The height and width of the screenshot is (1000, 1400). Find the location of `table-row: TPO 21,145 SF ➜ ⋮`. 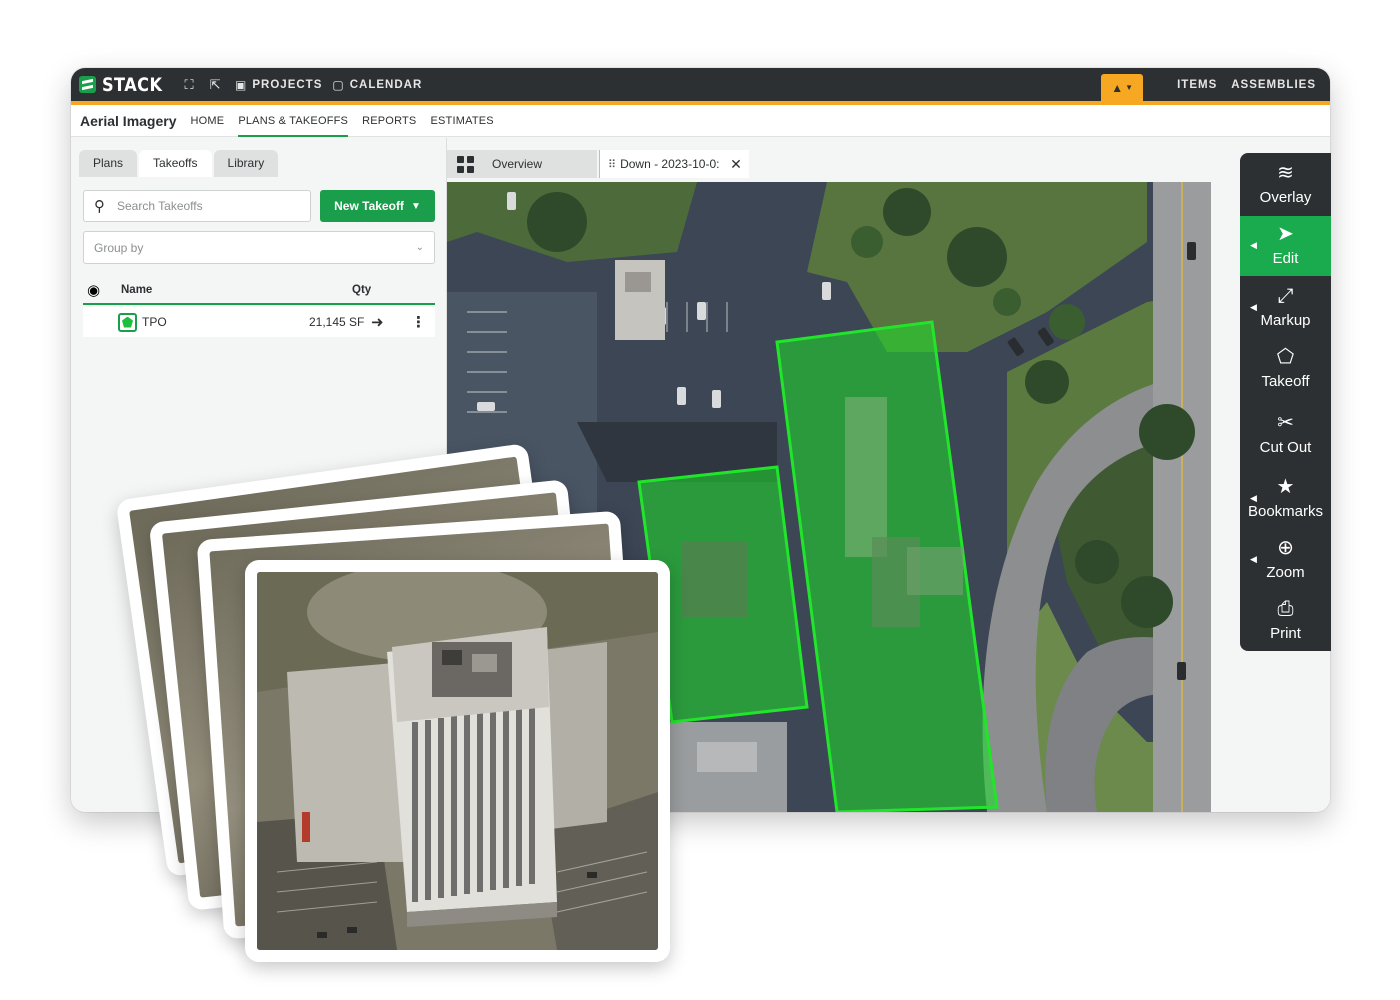

table-row: TPO 21,145 SF ➜ ⋮ is located at coordinates (259, 322).